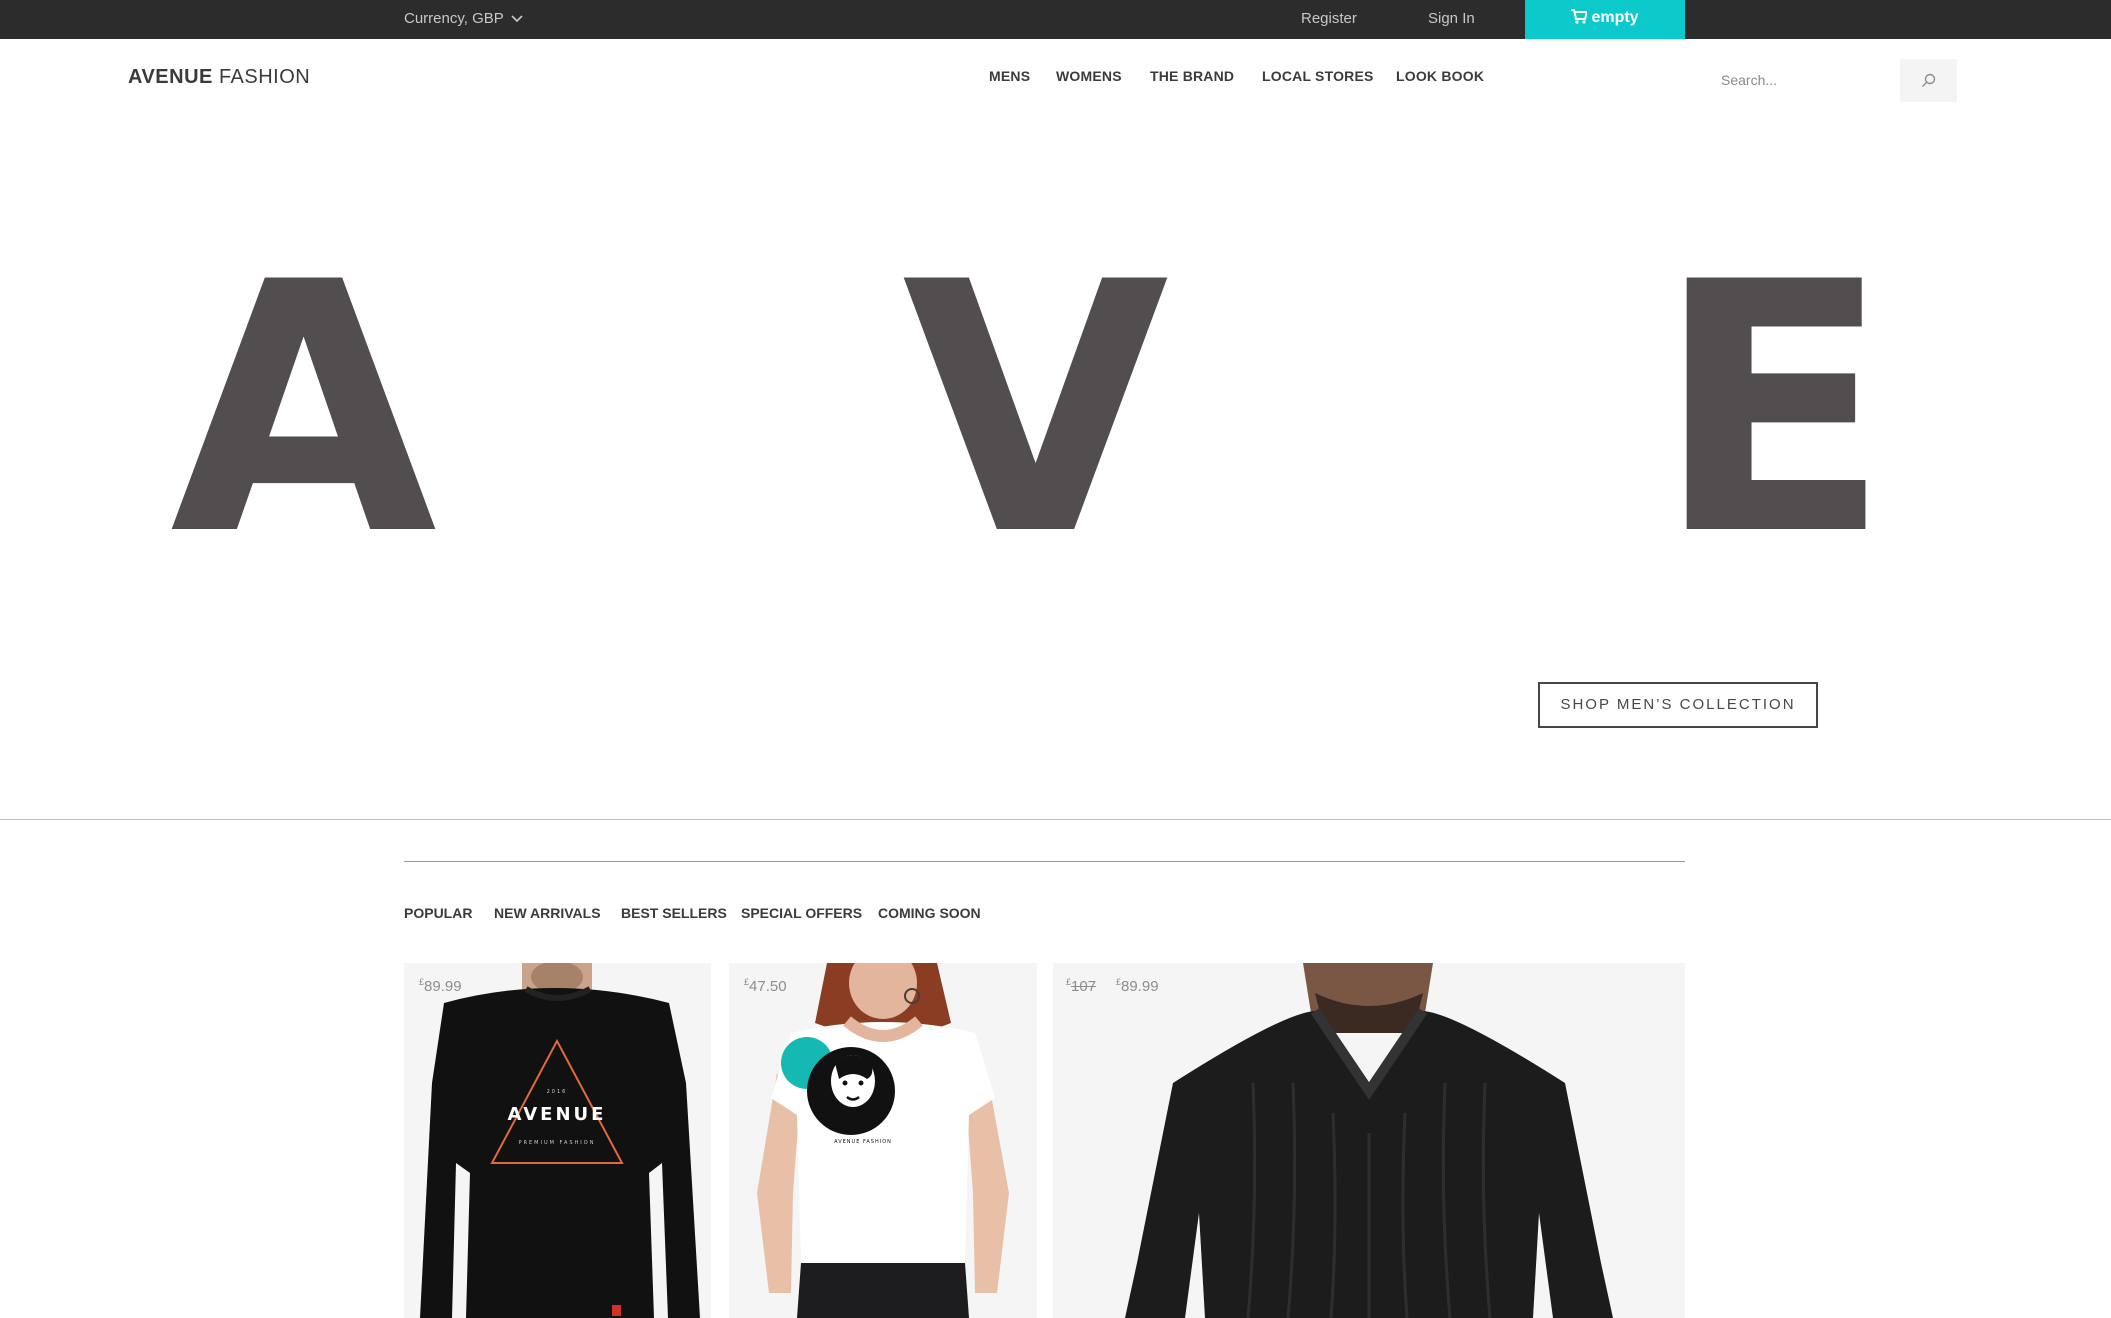 The width and height of the screenshot is (2111, 1318). What do you see at coordinates (557, 1143) in the screenshot?
I see `tee-sub-text: PREMIUM FASHION` at bounding box center [557, 1143].